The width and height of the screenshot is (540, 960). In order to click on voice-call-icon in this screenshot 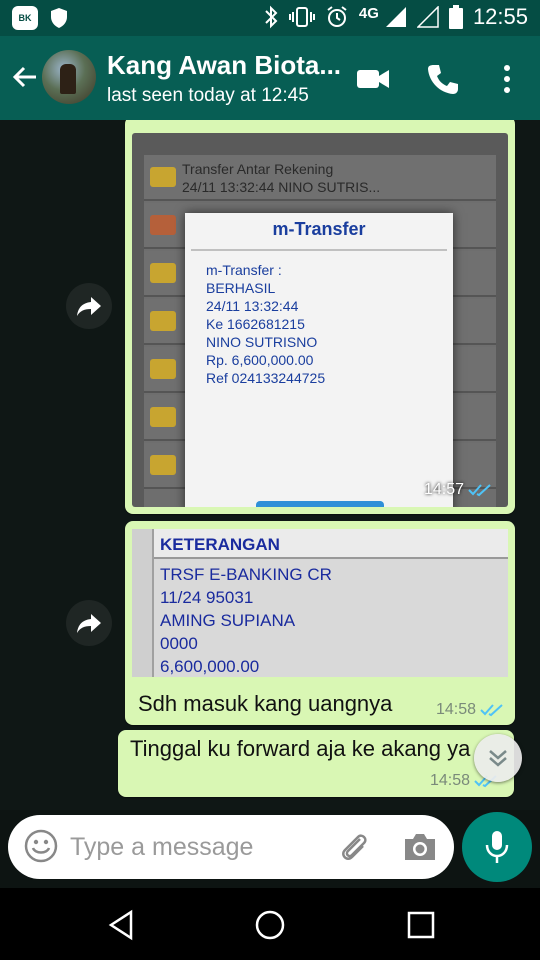, I will do `click(443, 79)`.